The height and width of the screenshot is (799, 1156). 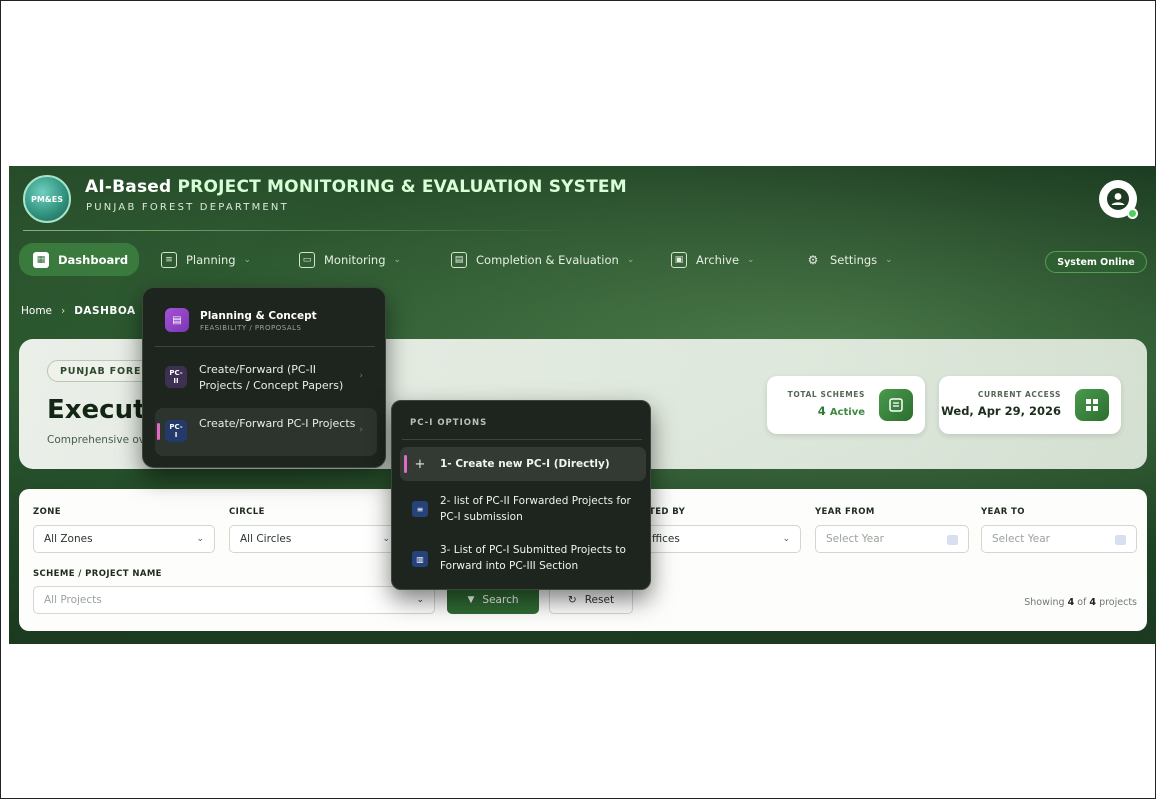 What do you see at coordinates (1096, 262) in the screenshot?
I see `system-status-badge: System Online` at bounding box center [1096, 262].